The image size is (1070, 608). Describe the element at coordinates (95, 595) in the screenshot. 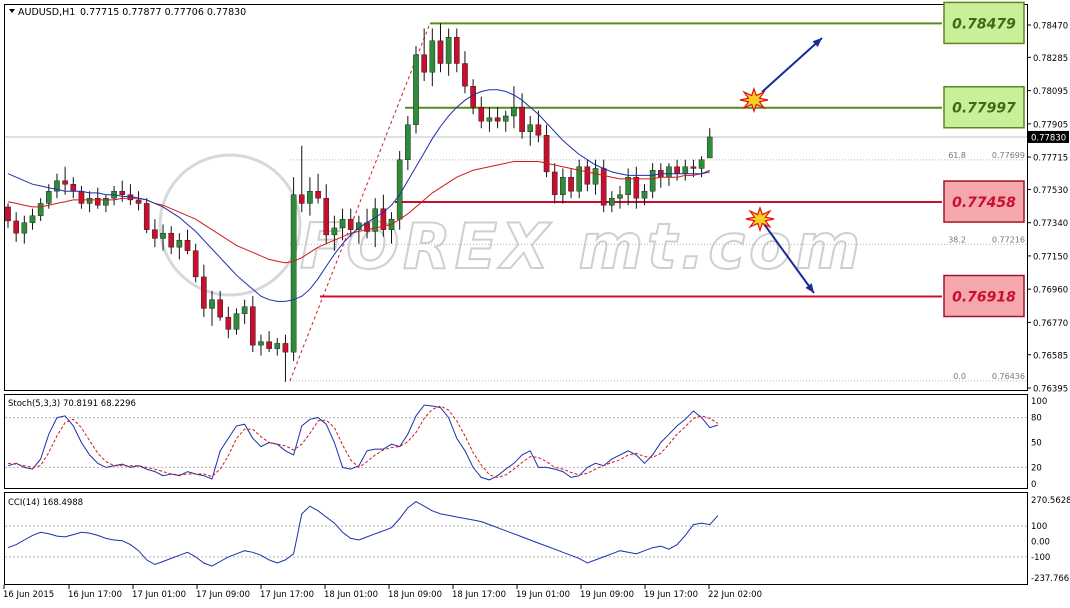

I see `time-tick-label: 16 Jun 17:00` at that location.